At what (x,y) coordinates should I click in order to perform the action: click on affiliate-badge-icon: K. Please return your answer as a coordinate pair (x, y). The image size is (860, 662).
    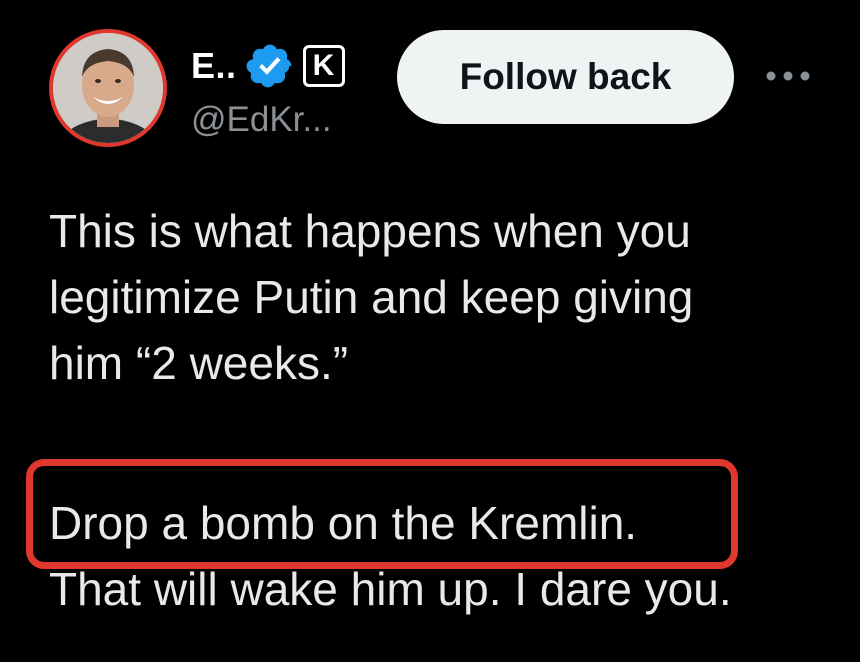
    Looking at the image, I should click on (323, 66).